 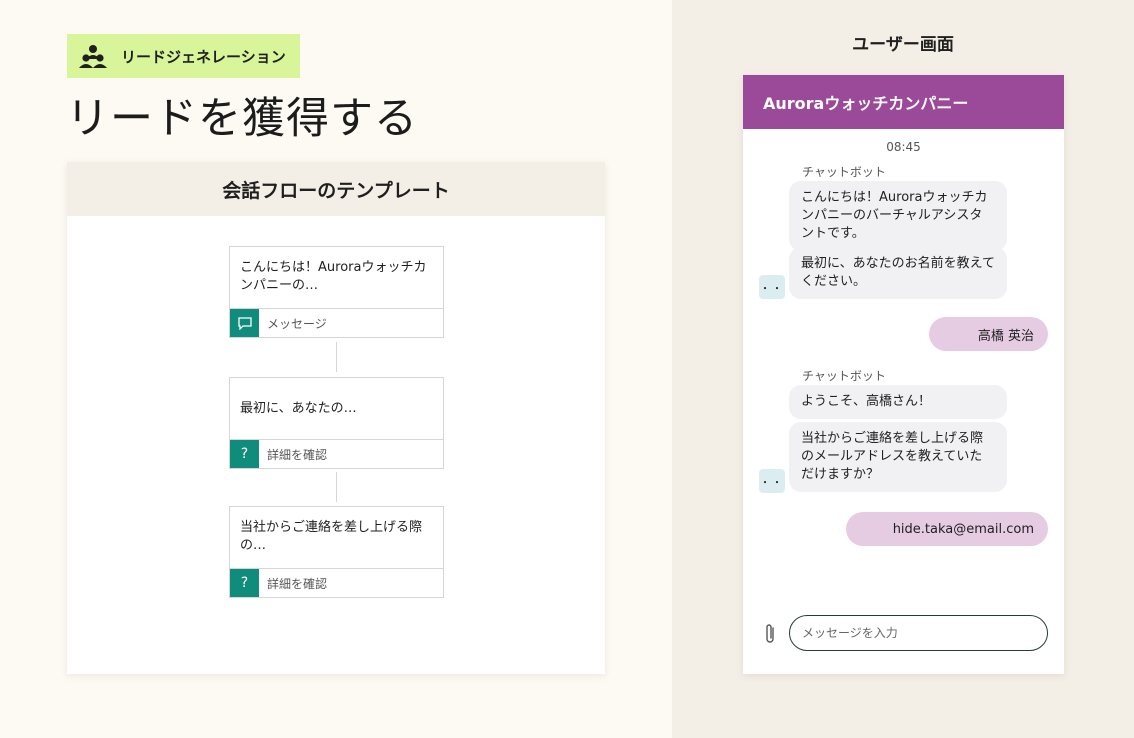 I want to click on user-message-bubble: 高橋 英治, so click(x=988, y=334).